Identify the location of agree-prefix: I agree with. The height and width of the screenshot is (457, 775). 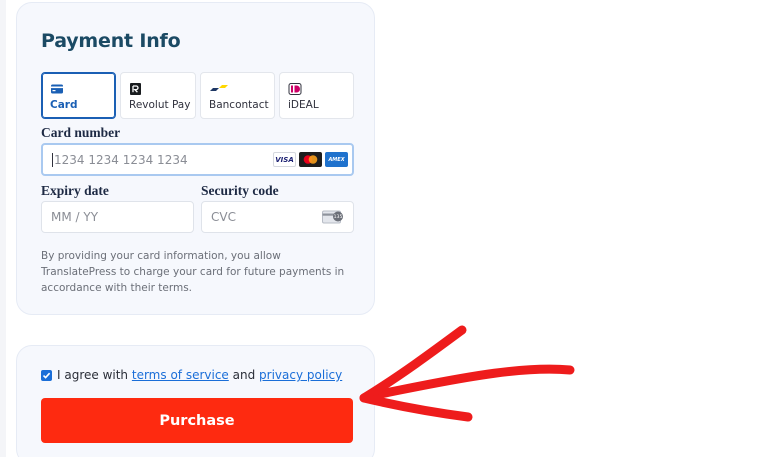
(93, 375).